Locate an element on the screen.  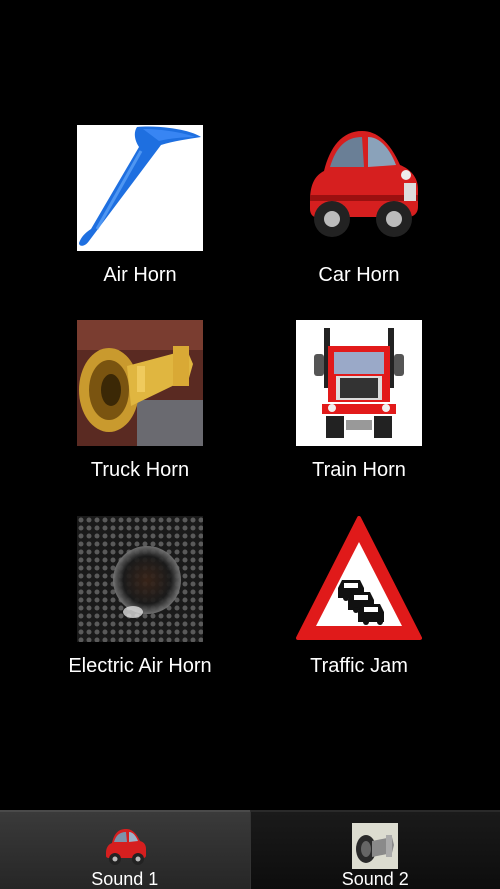
sound-label: Car Horn is located at coordinates (359, 275).